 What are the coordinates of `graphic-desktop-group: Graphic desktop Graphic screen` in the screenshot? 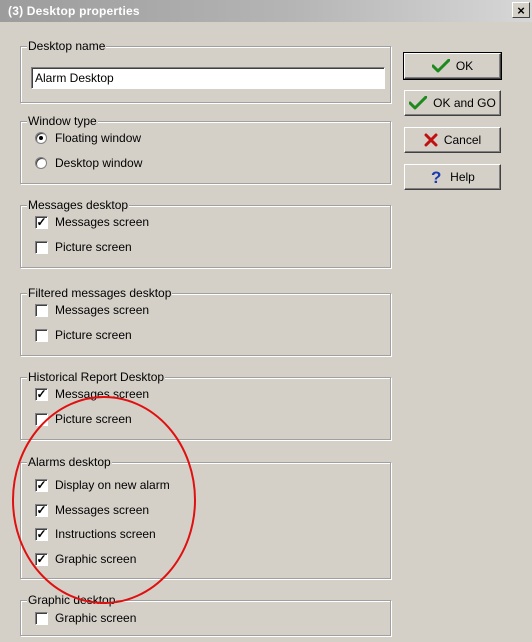 It's located at (205, 614).